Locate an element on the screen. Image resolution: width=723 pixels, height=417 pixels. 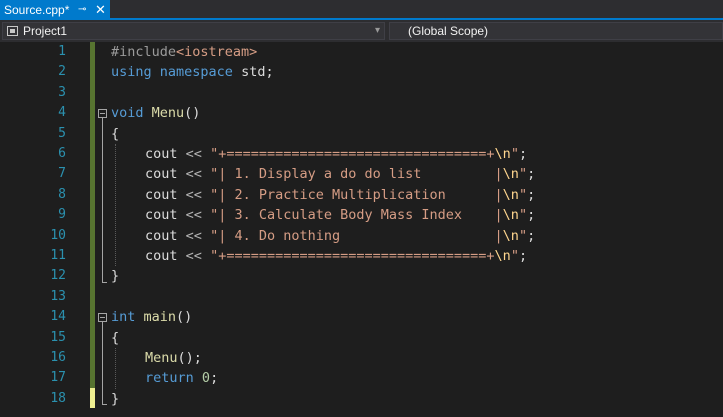
line-number: 7 is located at coordinates (62, 173).